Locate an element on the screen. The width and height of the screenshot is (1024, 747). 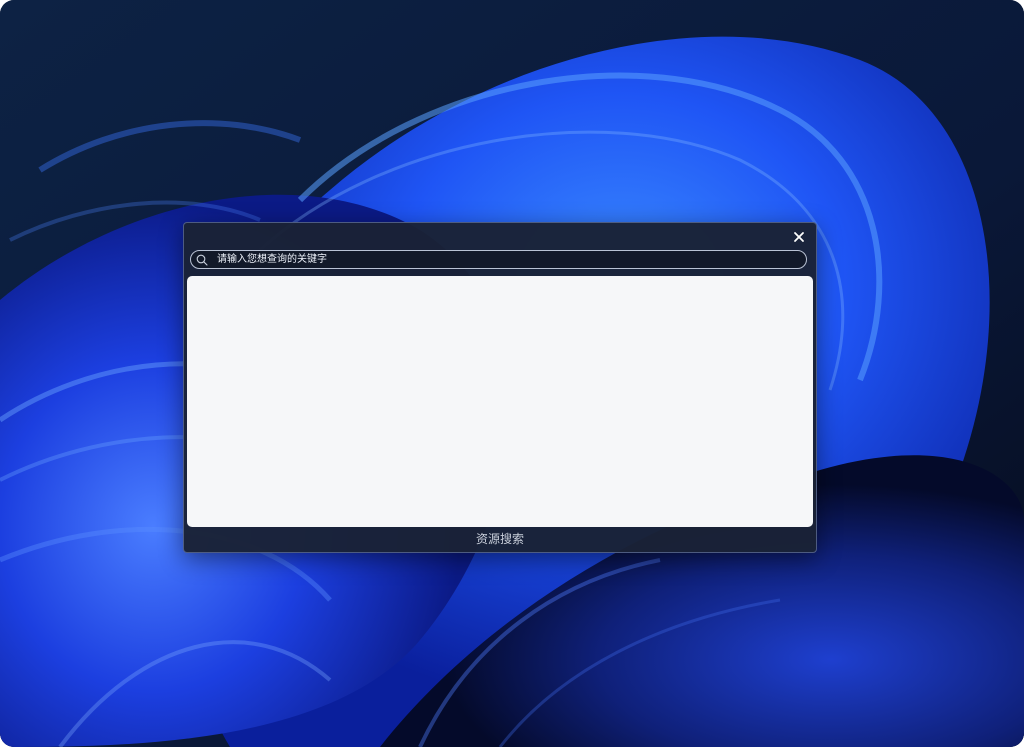
search-input is located at coordinates (507, 259).